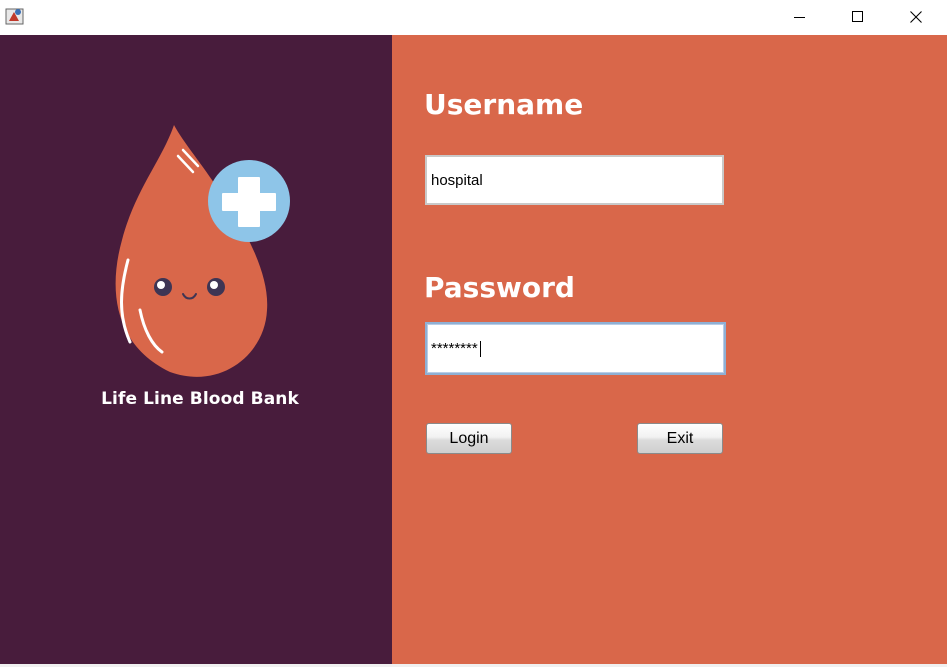  I want to click on java-app-icon, so click(15, 16).